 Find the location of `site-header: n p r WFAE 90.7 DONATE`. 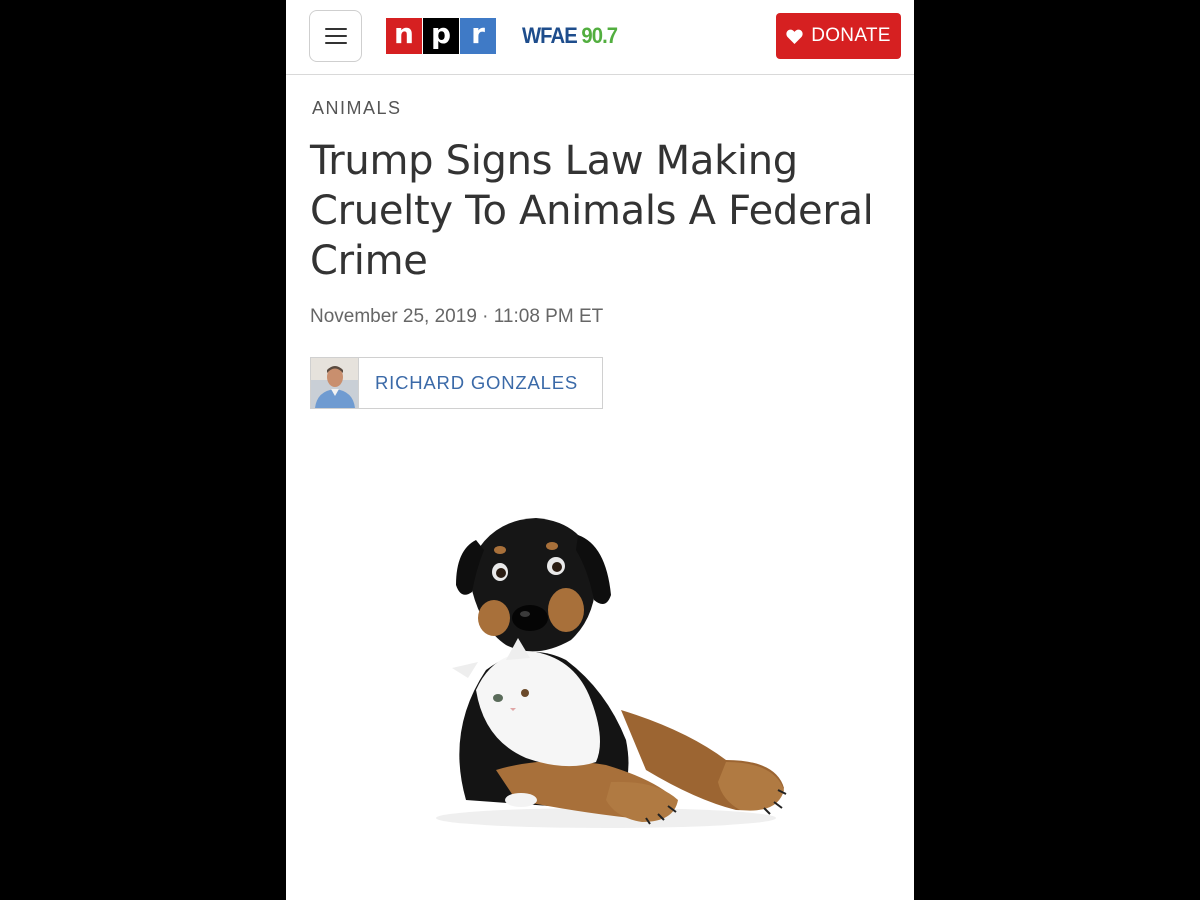

site-header: n p r WFAE 90.7 DONATE is located at coordinates (600, 37).